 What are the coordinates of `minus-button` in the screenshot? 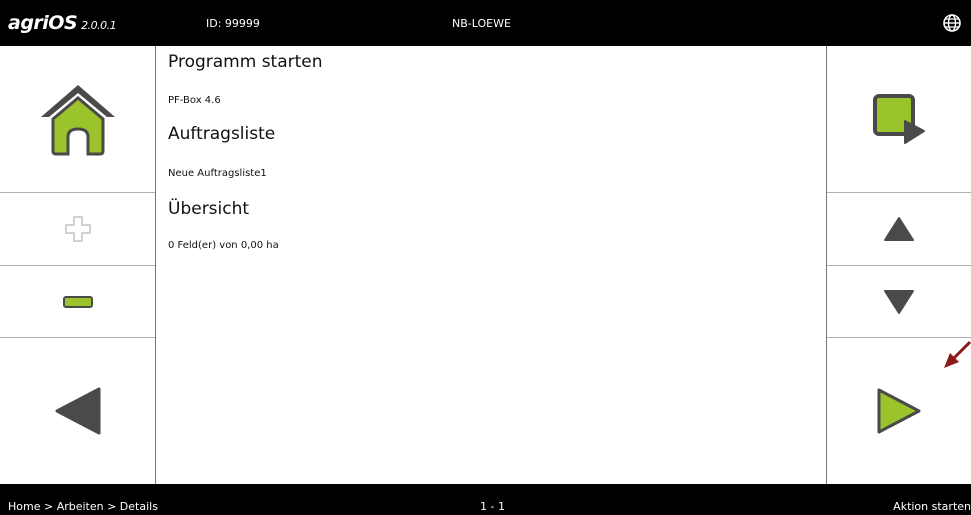 It's located at (77, 301).